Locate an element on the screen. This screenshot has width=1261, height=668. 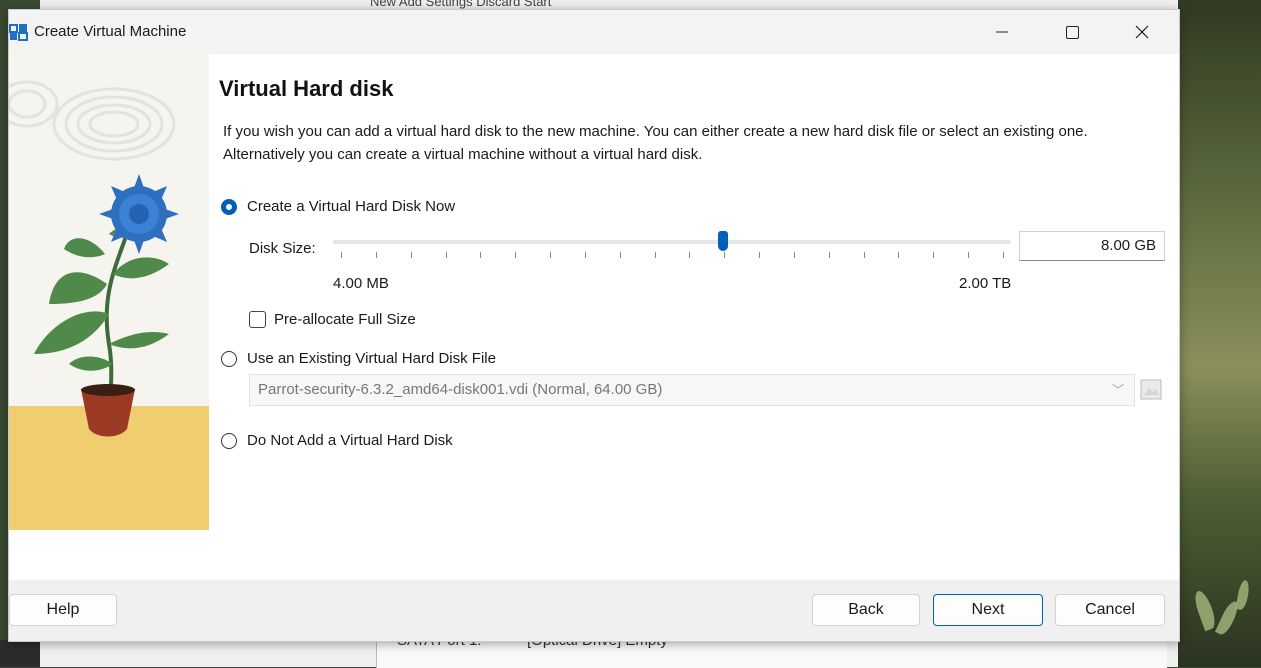
preallocate-checkbox is located at coordinates (257, 319).